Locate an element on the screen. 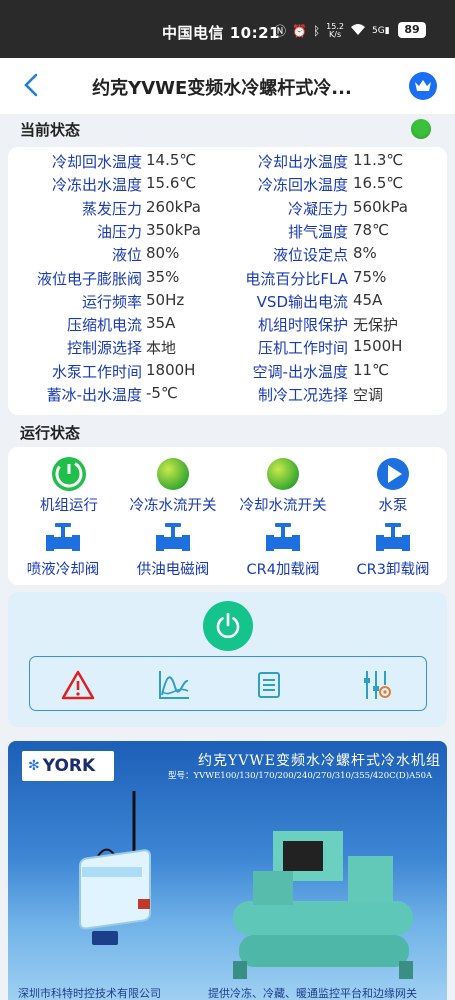  run-item-label: 喷液冷却阀 is located at coordinates (63, 570).